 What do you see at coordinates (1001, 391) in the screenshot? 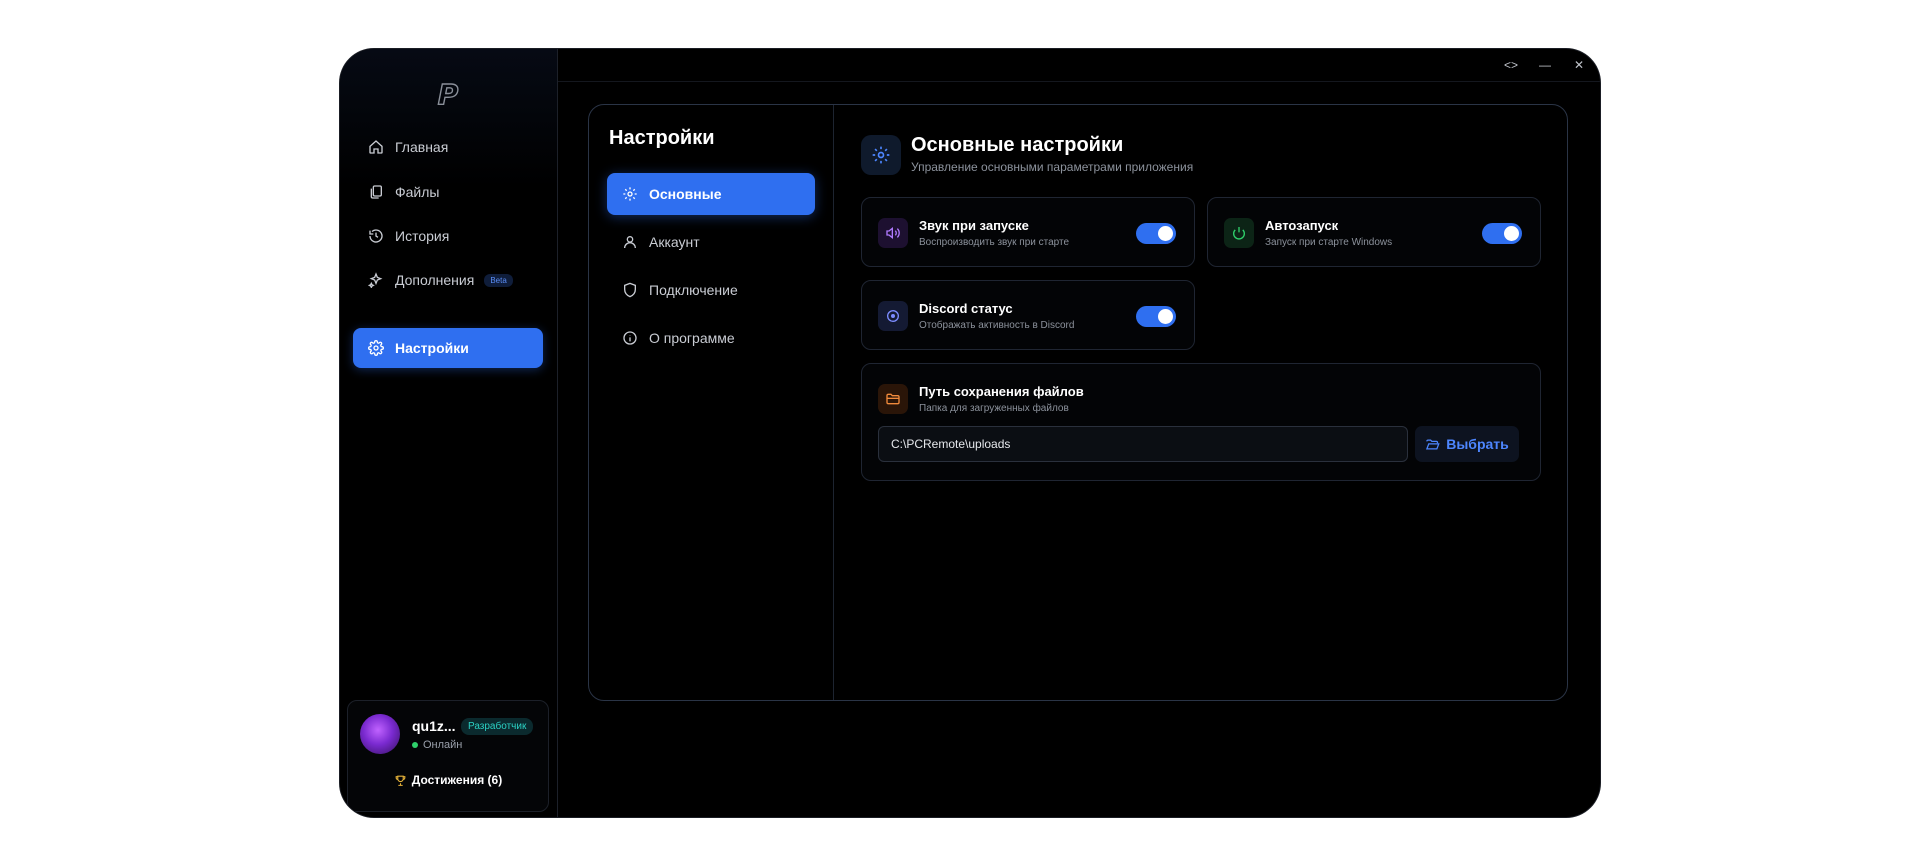
I see `setting-title: Путь сохранения файлов` at bounding box center [1001, 391].